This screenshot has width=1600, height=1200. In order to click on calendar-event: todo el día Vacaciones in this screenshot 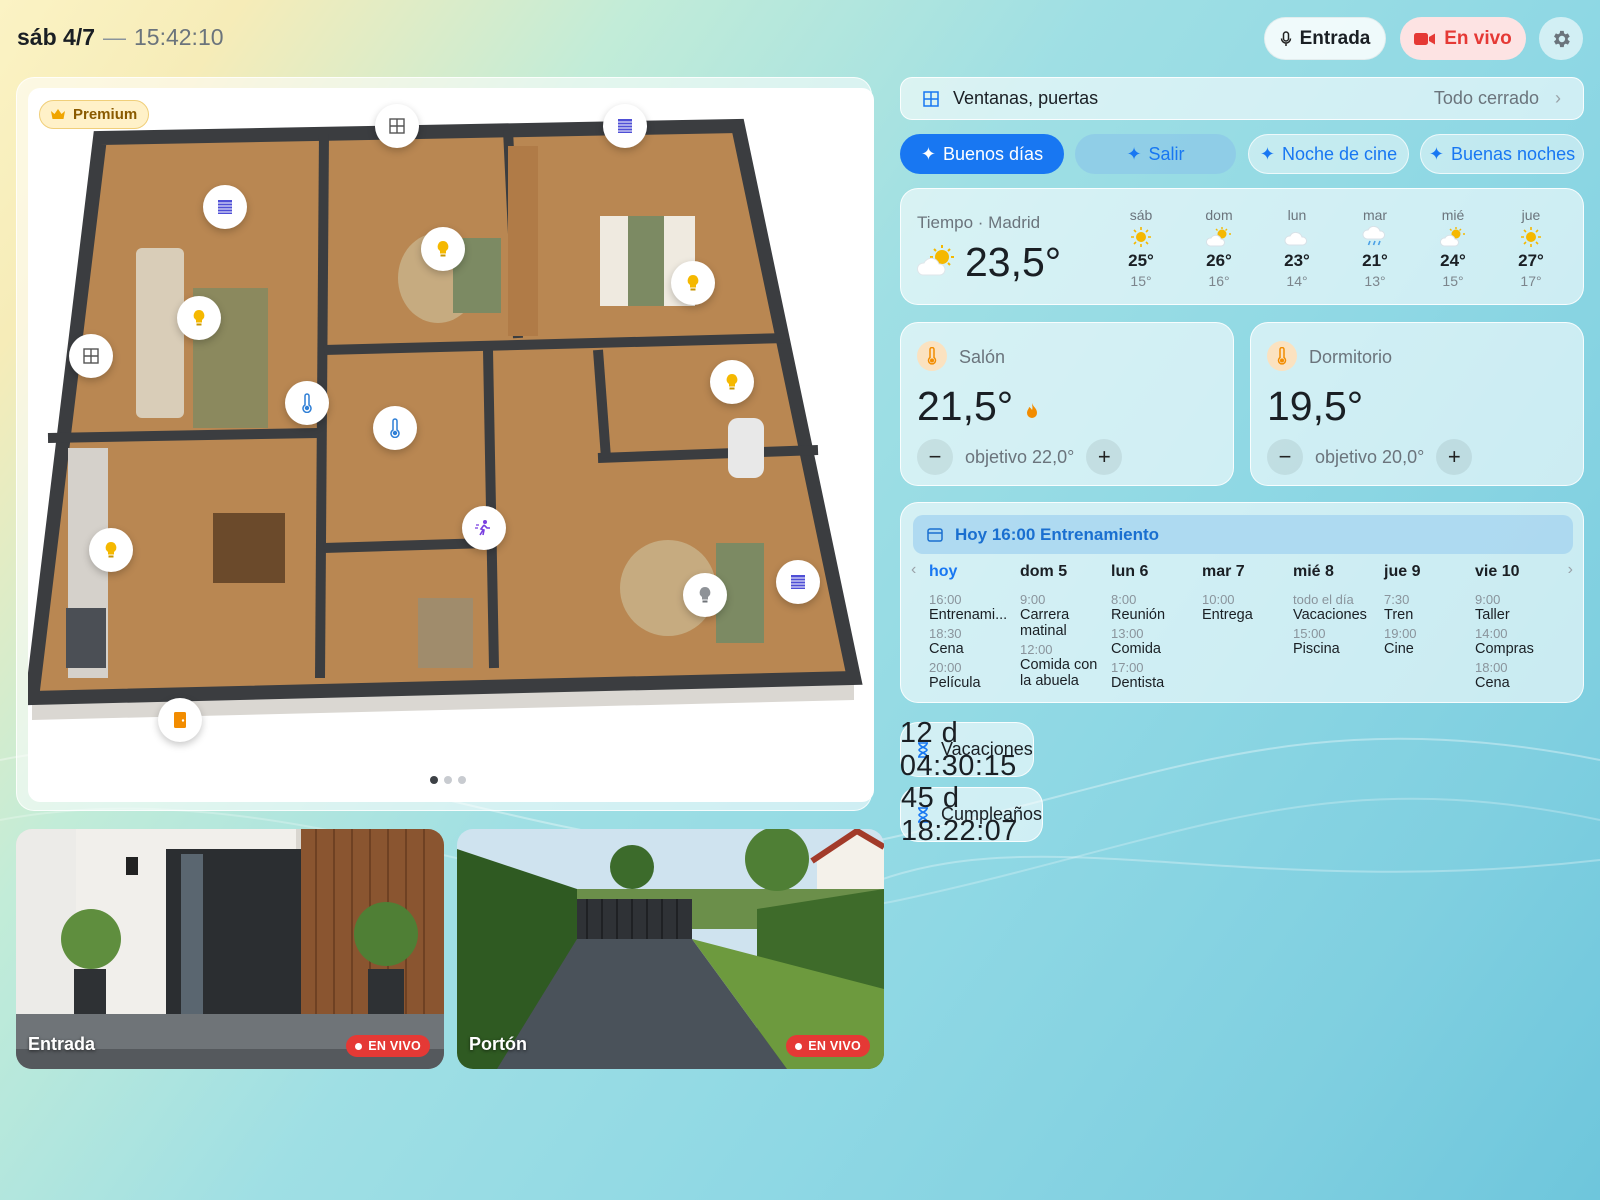, I will do `click(1336, 607)`.